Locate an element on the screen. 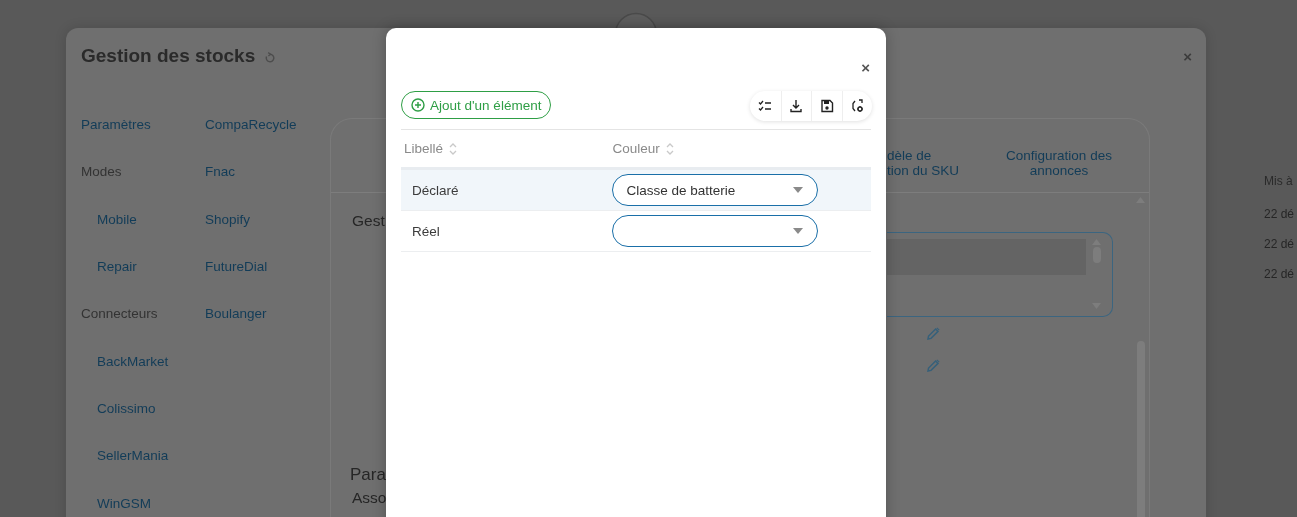 The height and width of the screenshot is (517, 1297). plus-circle-icon is located at coordinates (418, 105).